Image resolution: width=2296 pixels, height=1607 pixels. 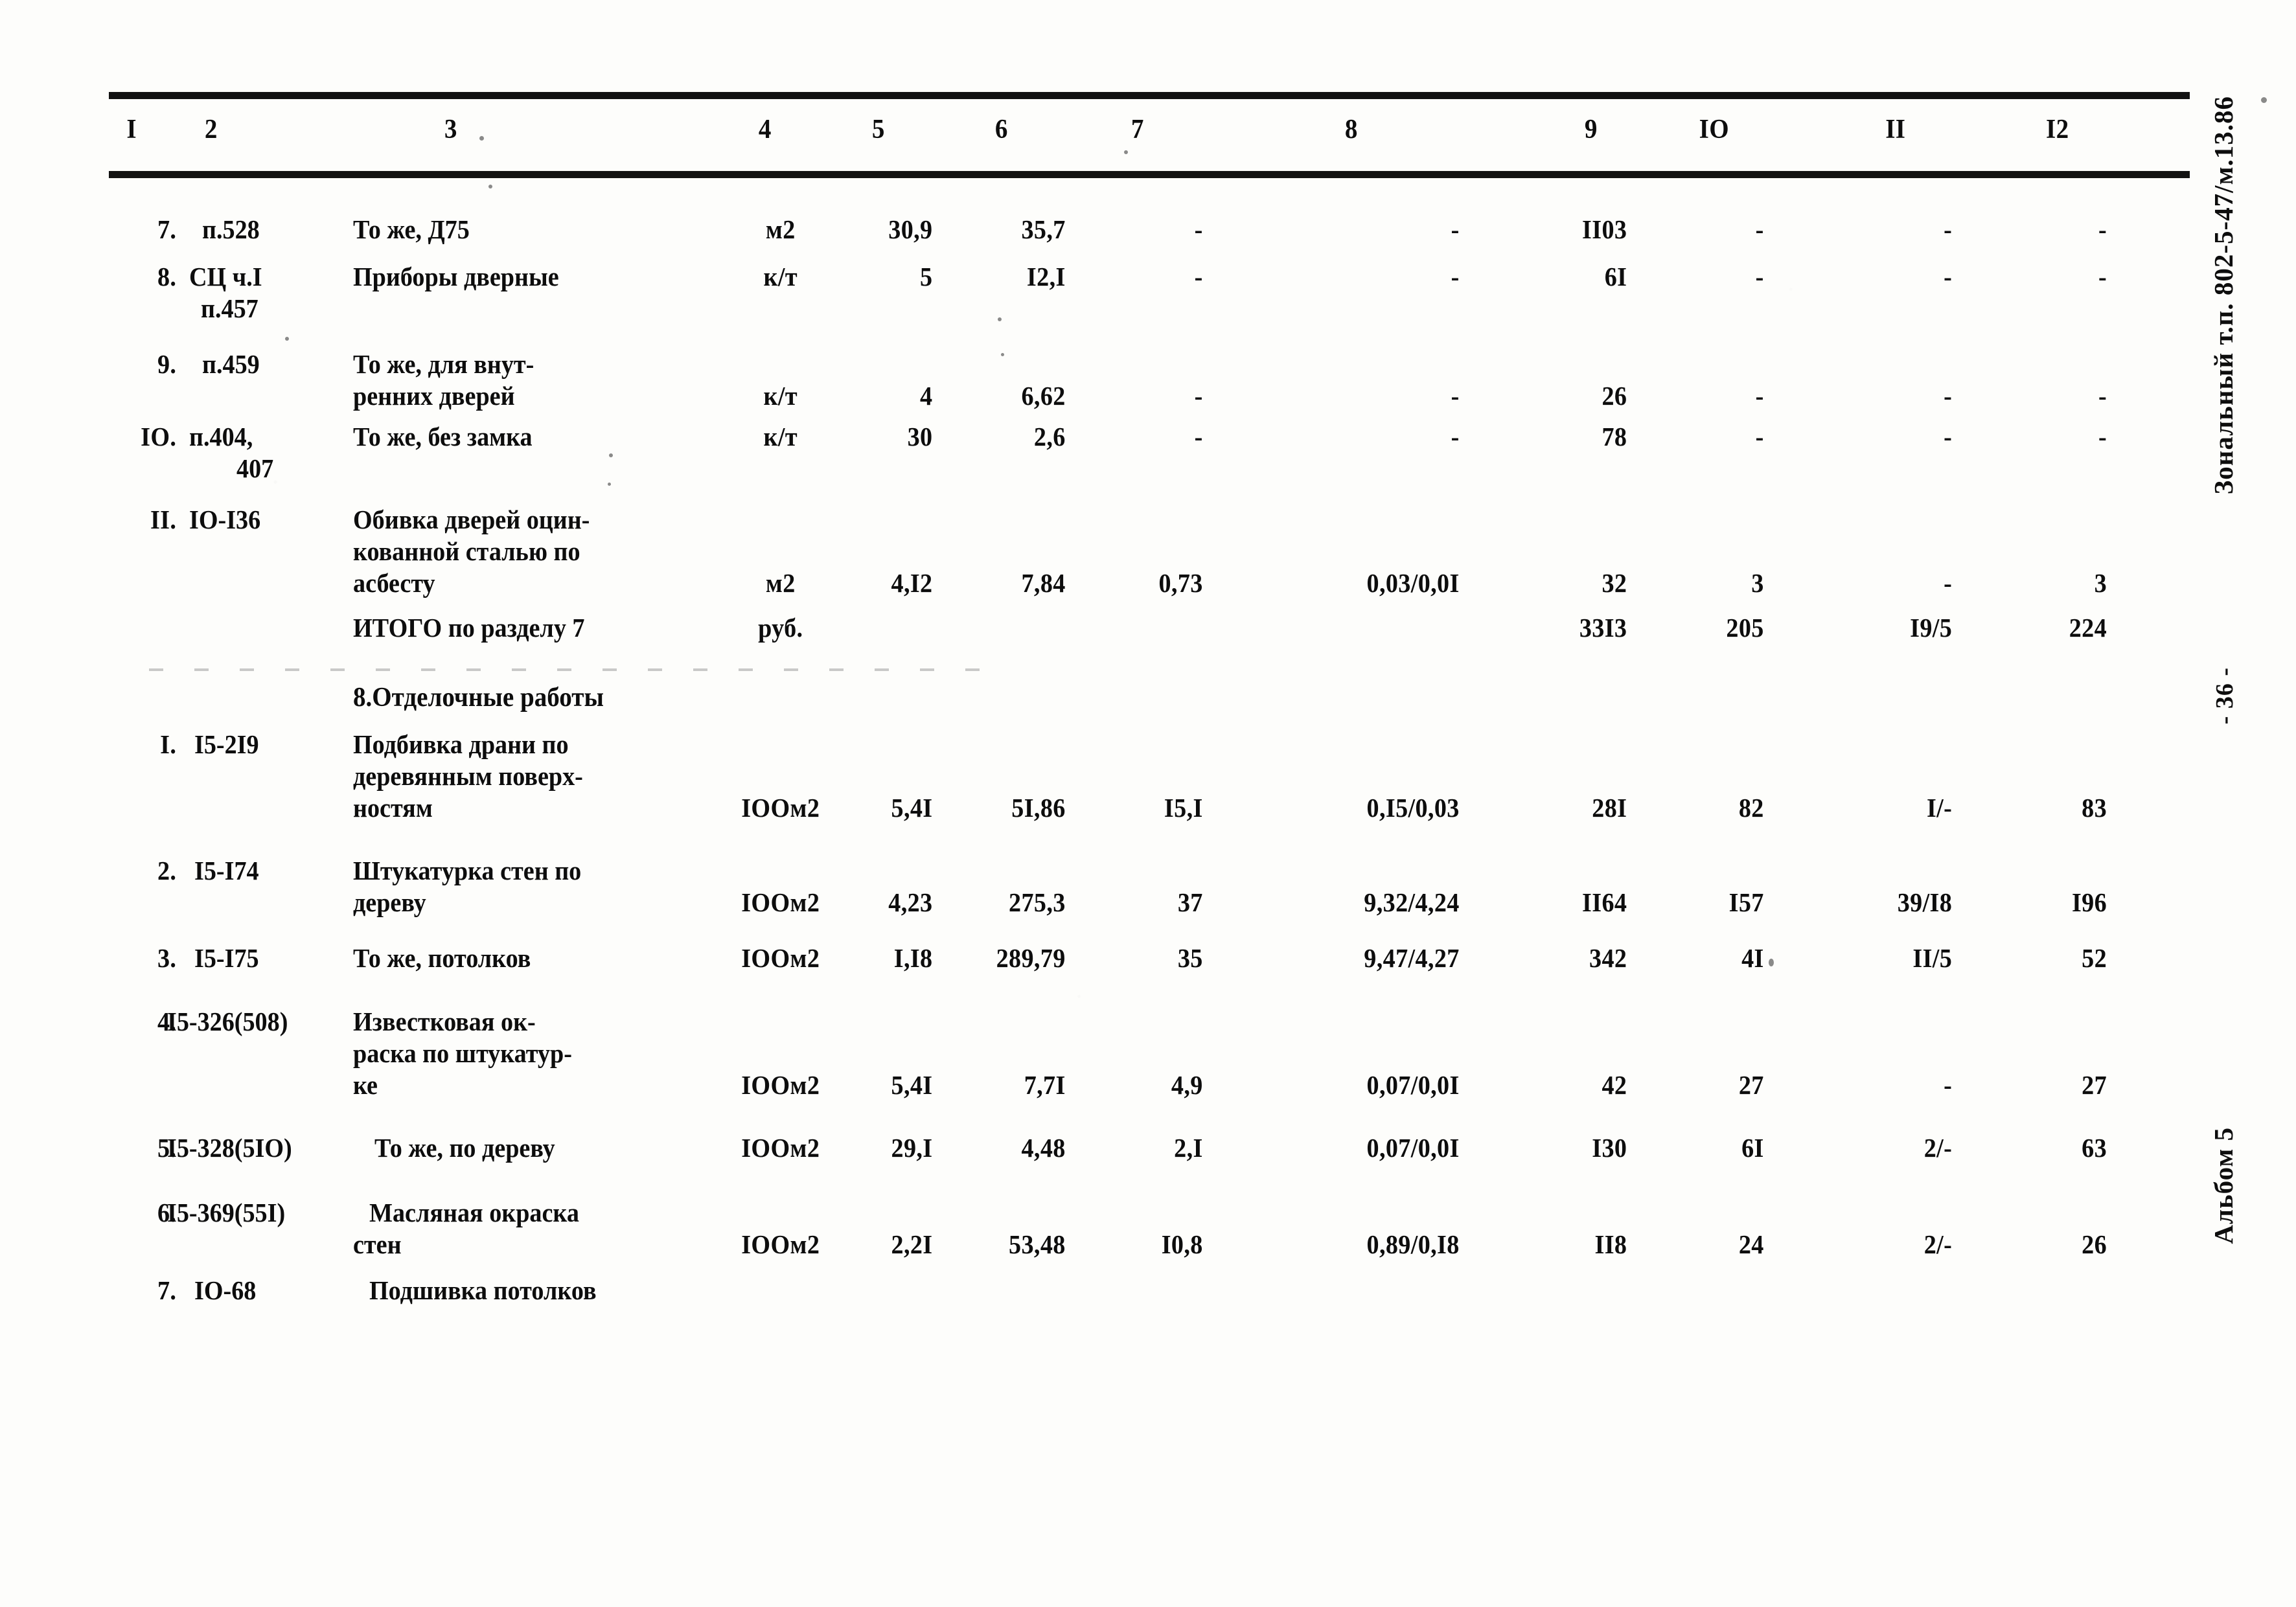 I want to click on row-description-line: ностям, so click(x=393, y=808).